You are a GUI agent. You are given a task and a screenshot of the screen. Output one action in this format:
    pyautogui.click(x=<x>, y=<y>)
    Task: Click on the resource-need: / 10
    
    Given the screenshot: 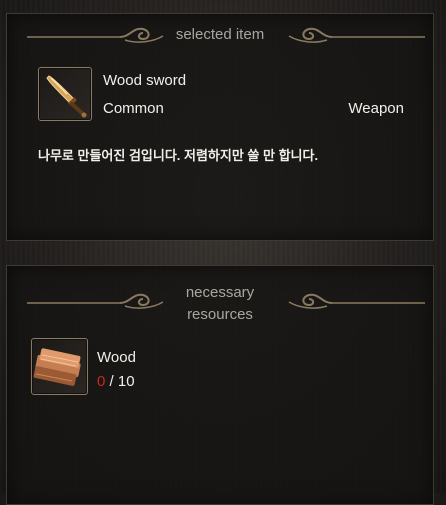 What is the action you would take?
    pyautogui.click(x=122, y=381)
    